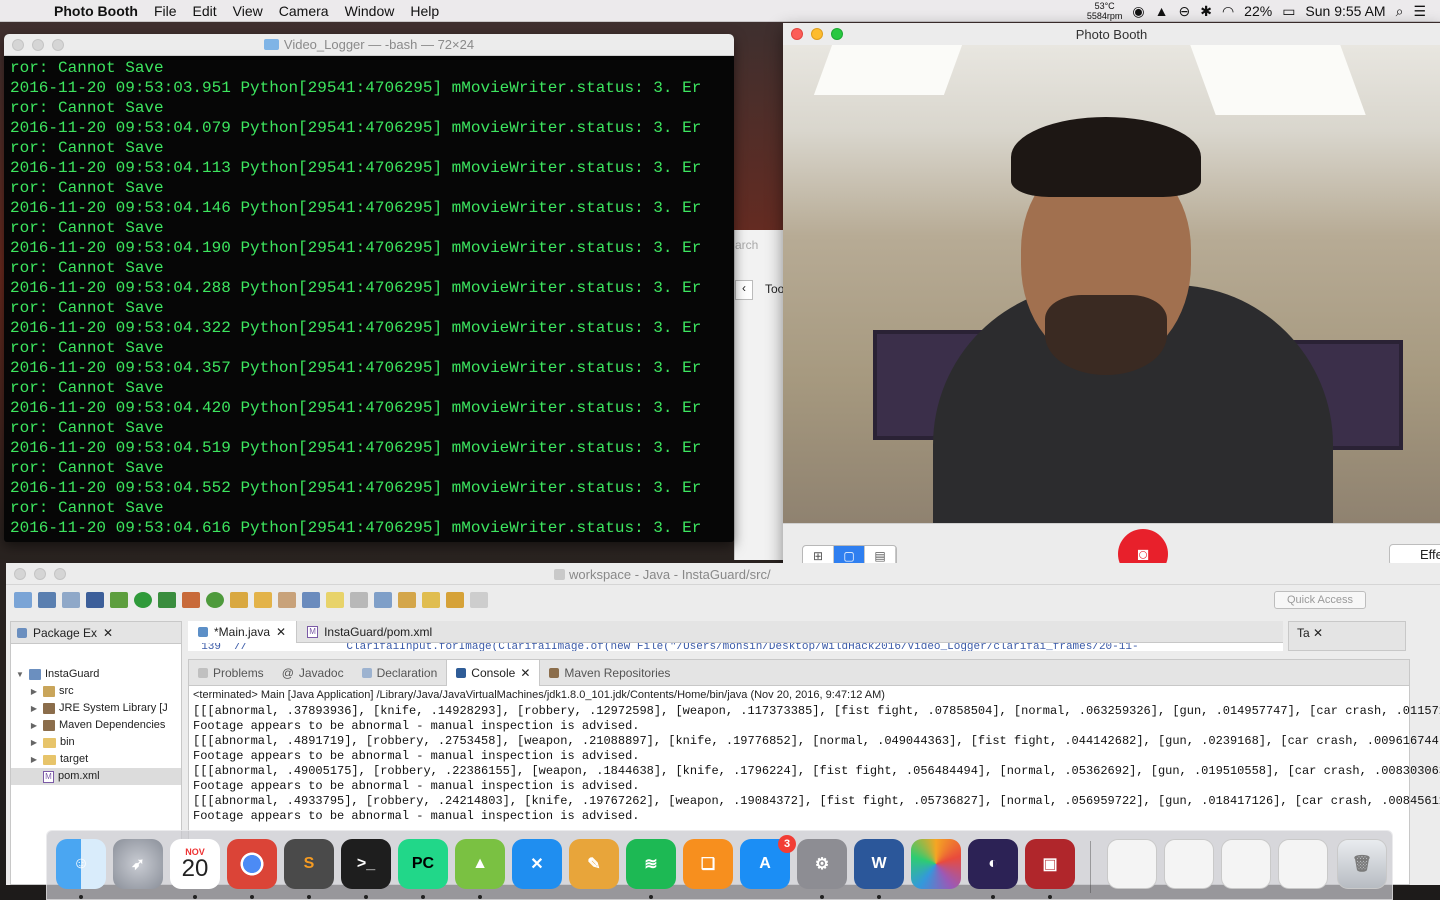  I want to click on eclipse-zoom-button, so click(60, 574).